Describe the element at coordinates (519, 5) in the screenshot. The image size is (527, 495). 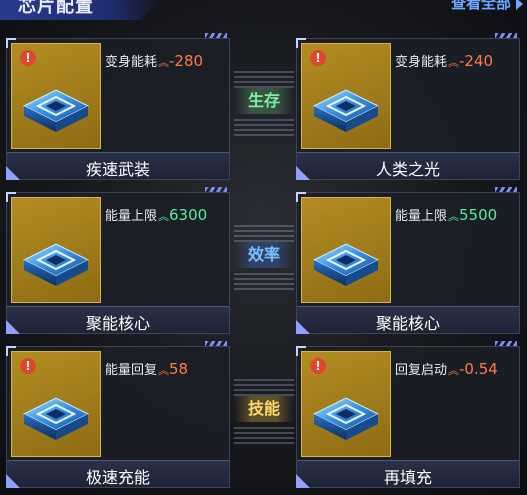
I see `view-all-arrow-icon` at that location.